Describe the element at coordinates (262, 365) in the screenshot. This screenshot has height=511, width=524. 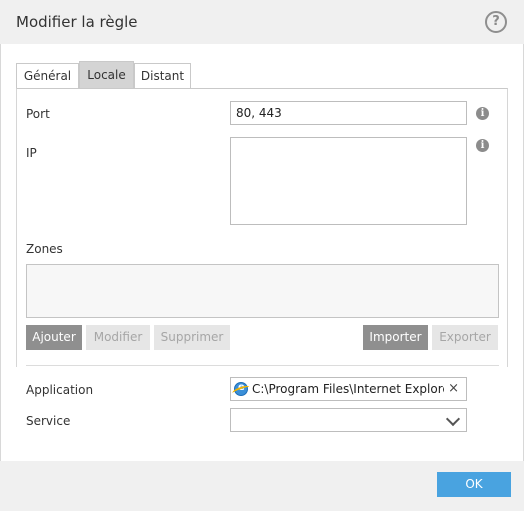
I see `section-divider` at that location.